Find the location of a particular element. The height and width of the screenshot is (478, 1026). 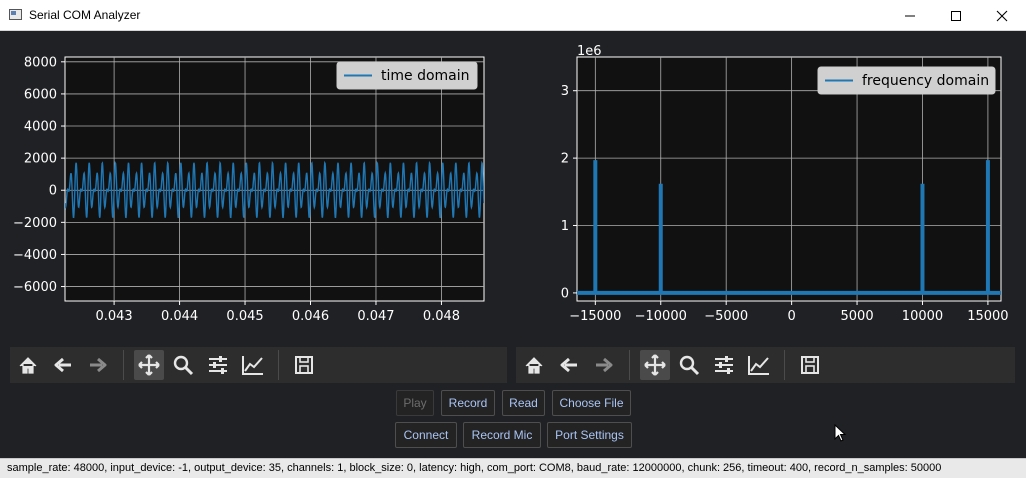

record-button: Record is located at coordinates (468, 403).